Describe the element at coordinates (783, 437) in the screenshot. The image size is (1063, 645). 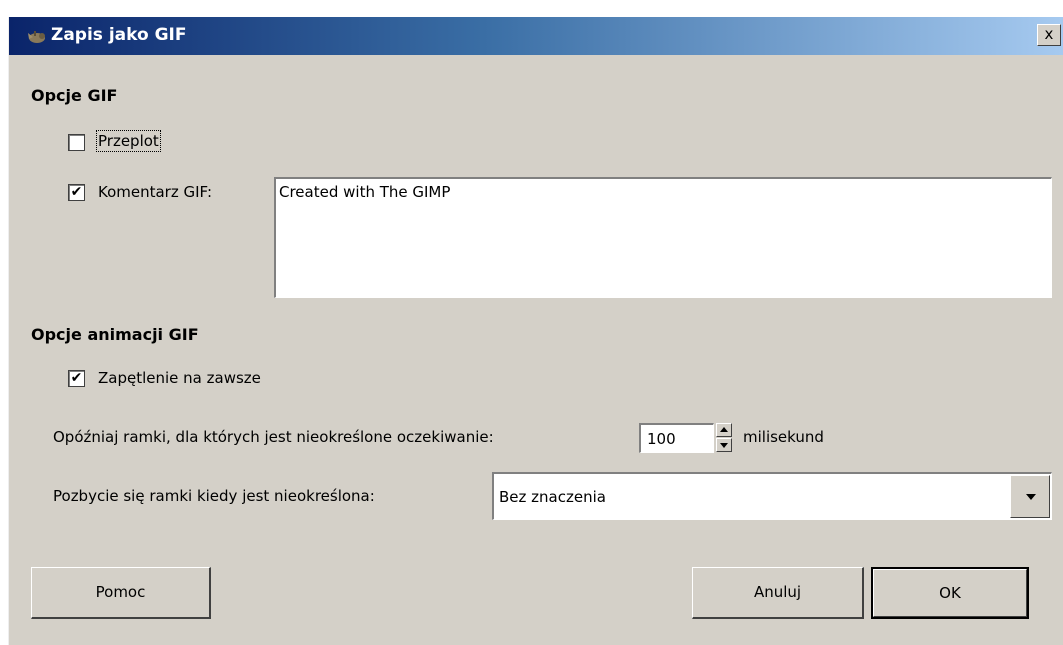
I see `frame-delay-unit: milisekund` at that location.